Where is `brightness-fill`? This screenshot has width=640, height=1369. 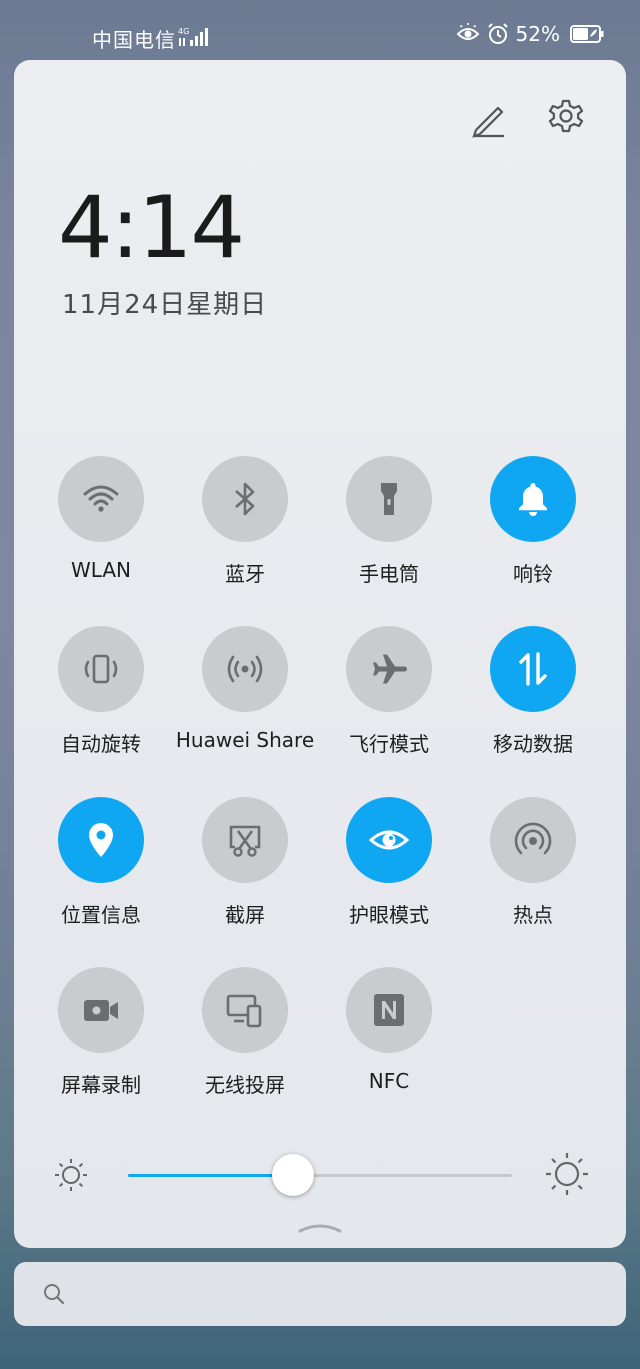 brightness-fill is located at coordinates (211, 1175).